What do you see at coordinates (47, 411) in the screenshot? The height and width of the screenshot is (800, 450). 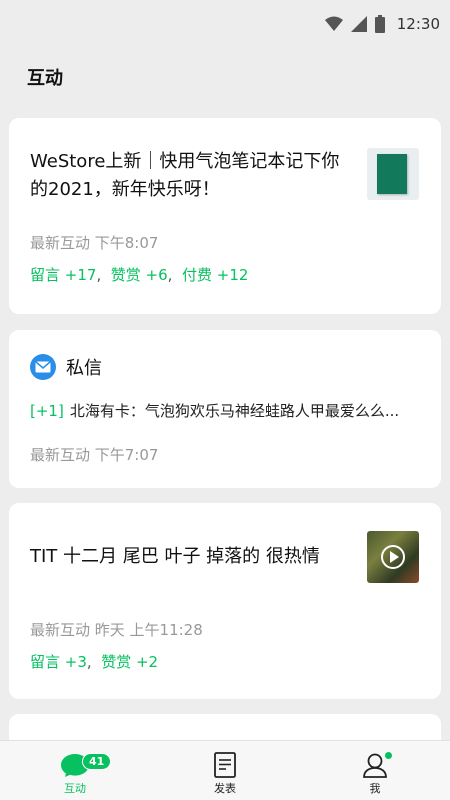 I see `unread-badge: [+1]` at bounding box center [47, 411].